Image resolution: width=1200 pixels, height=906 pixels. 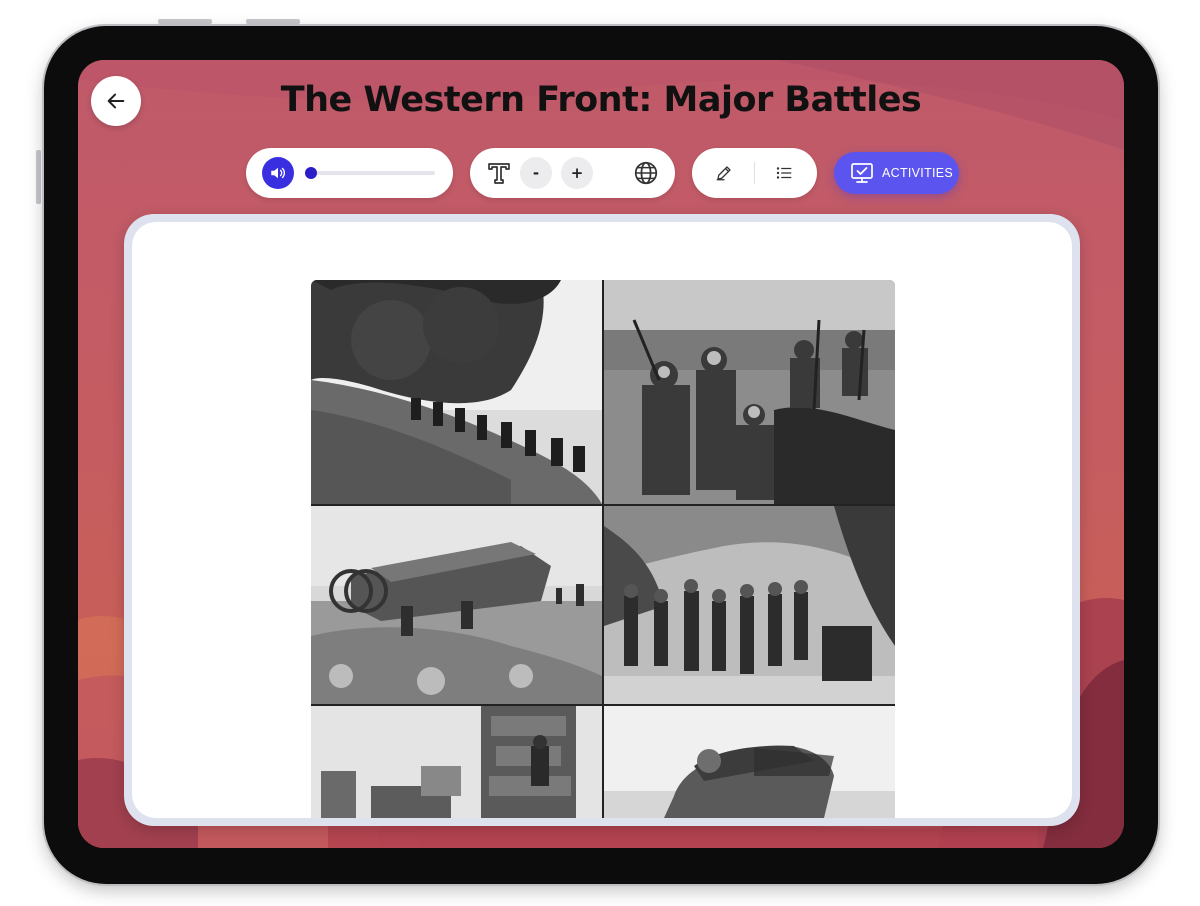 I want to click on tools-options, so click(x=754, y=173).